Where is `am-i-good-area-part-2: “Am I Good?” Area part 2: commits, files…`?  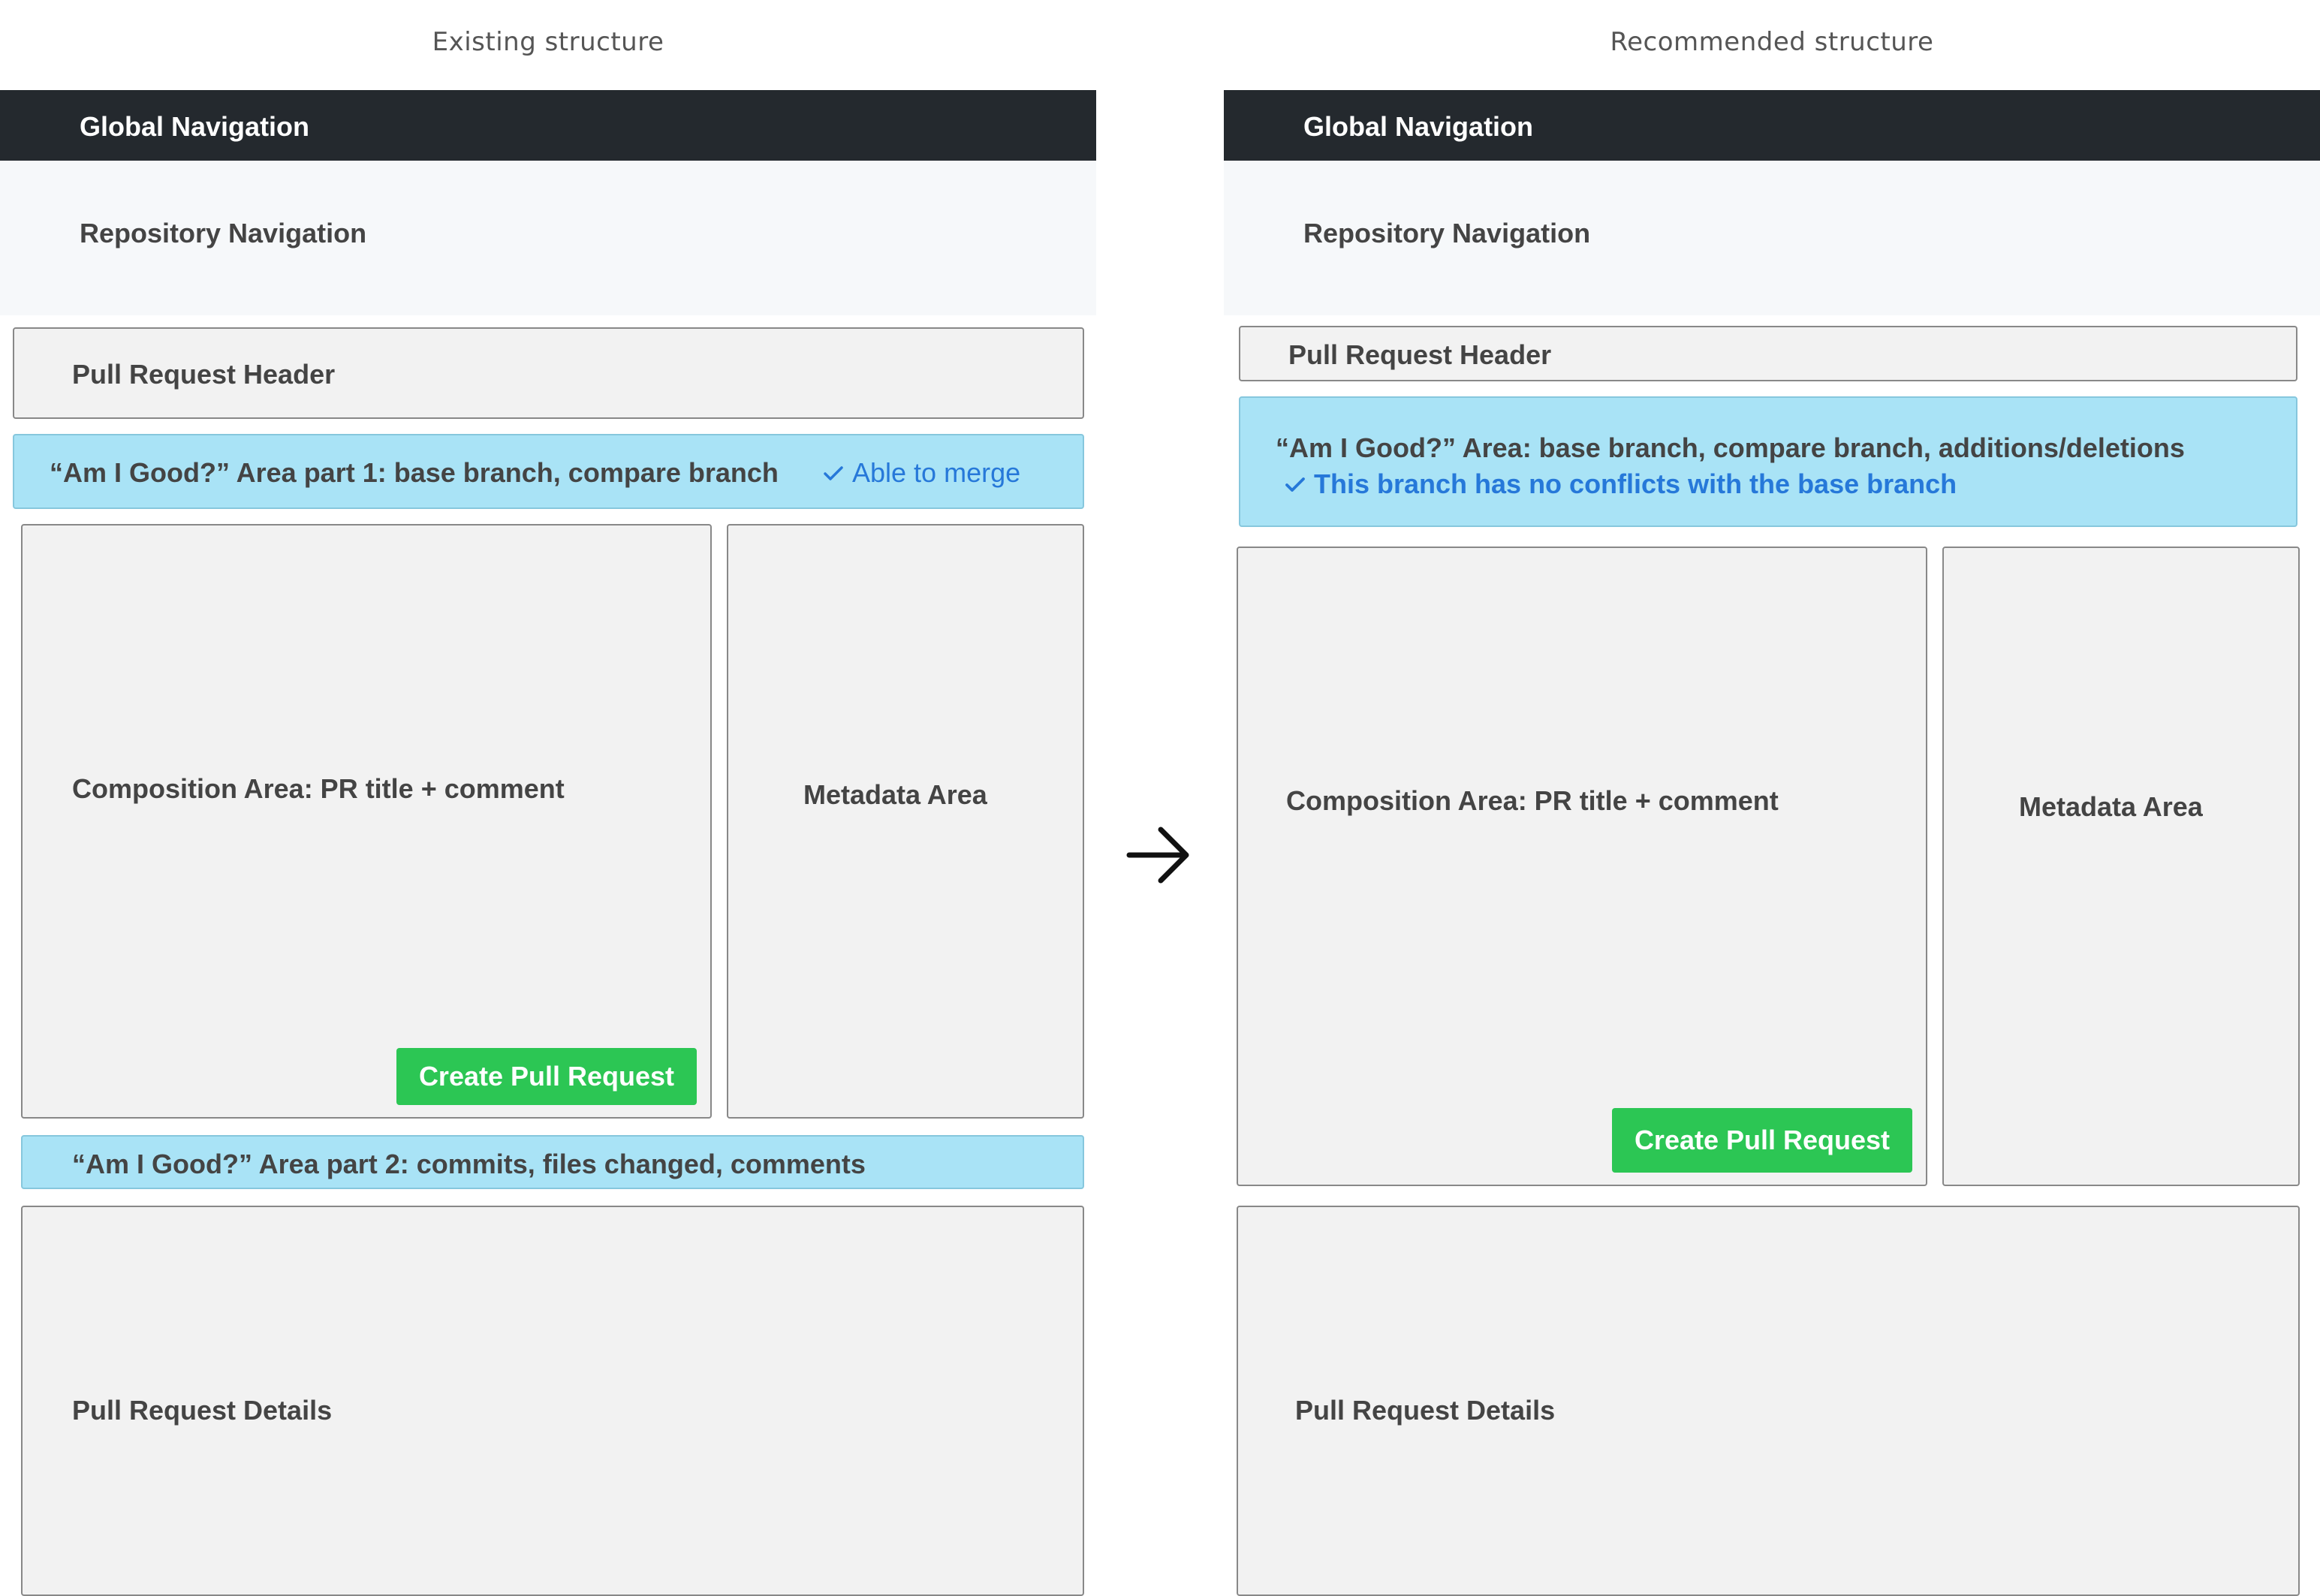
am-i-good-area-part-2: “Am I Good?” Area part 2: commits, files… is located at coordinates (552, 1162).